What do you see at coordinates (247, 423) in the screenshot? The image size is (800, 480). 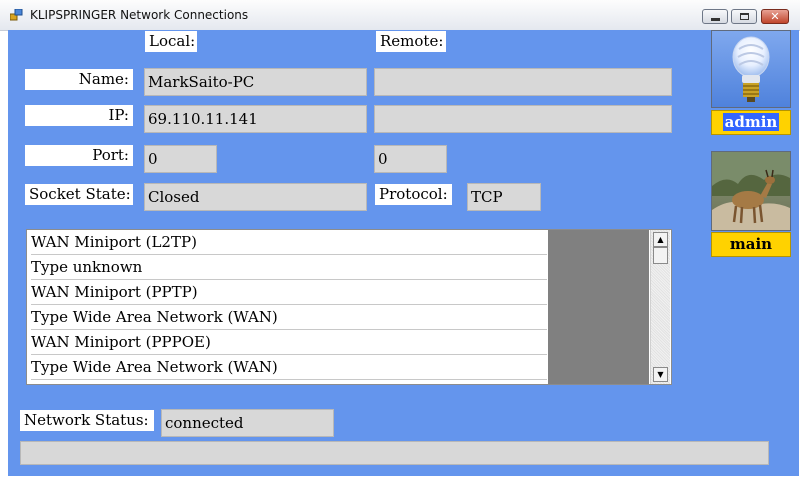 I see `network-status-field: connected` at bounding box center [247, 423].